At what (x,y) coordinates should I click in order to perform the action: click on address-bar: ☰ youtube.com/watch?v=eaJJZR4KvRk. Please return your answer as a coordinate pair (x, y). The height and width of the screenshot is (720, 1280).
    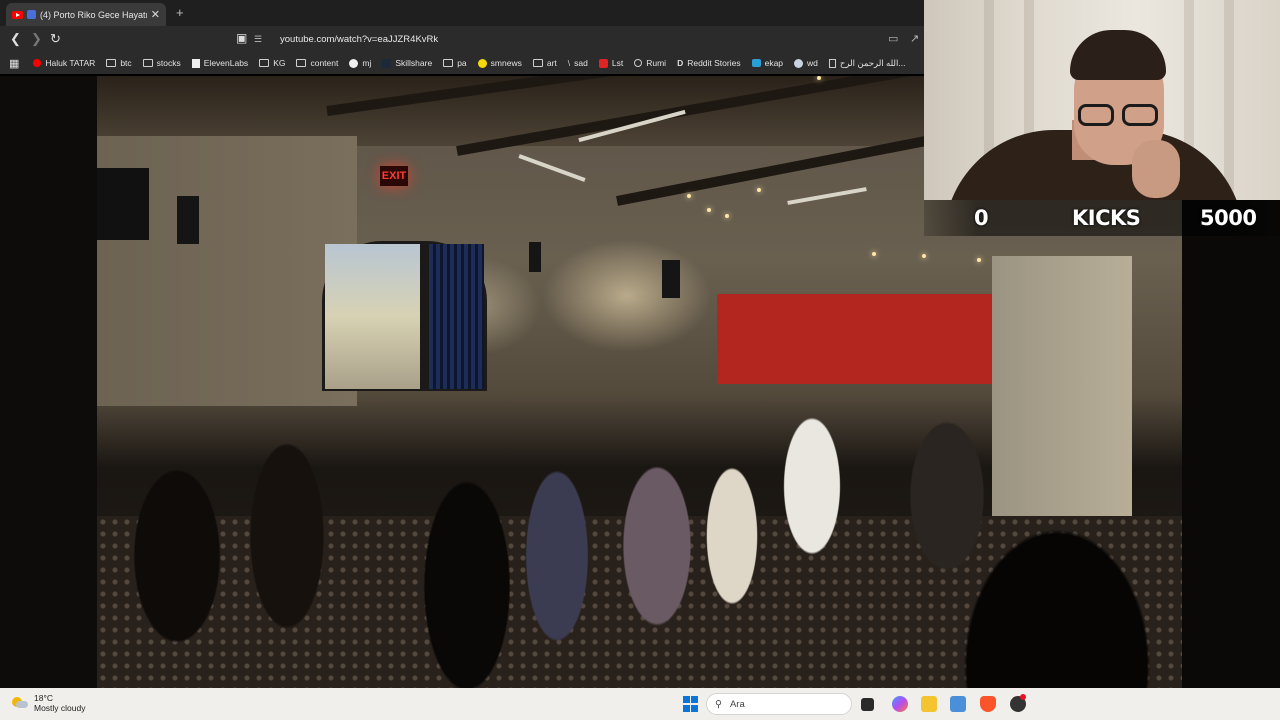
    Looking at the image, I should click on (589, 39).